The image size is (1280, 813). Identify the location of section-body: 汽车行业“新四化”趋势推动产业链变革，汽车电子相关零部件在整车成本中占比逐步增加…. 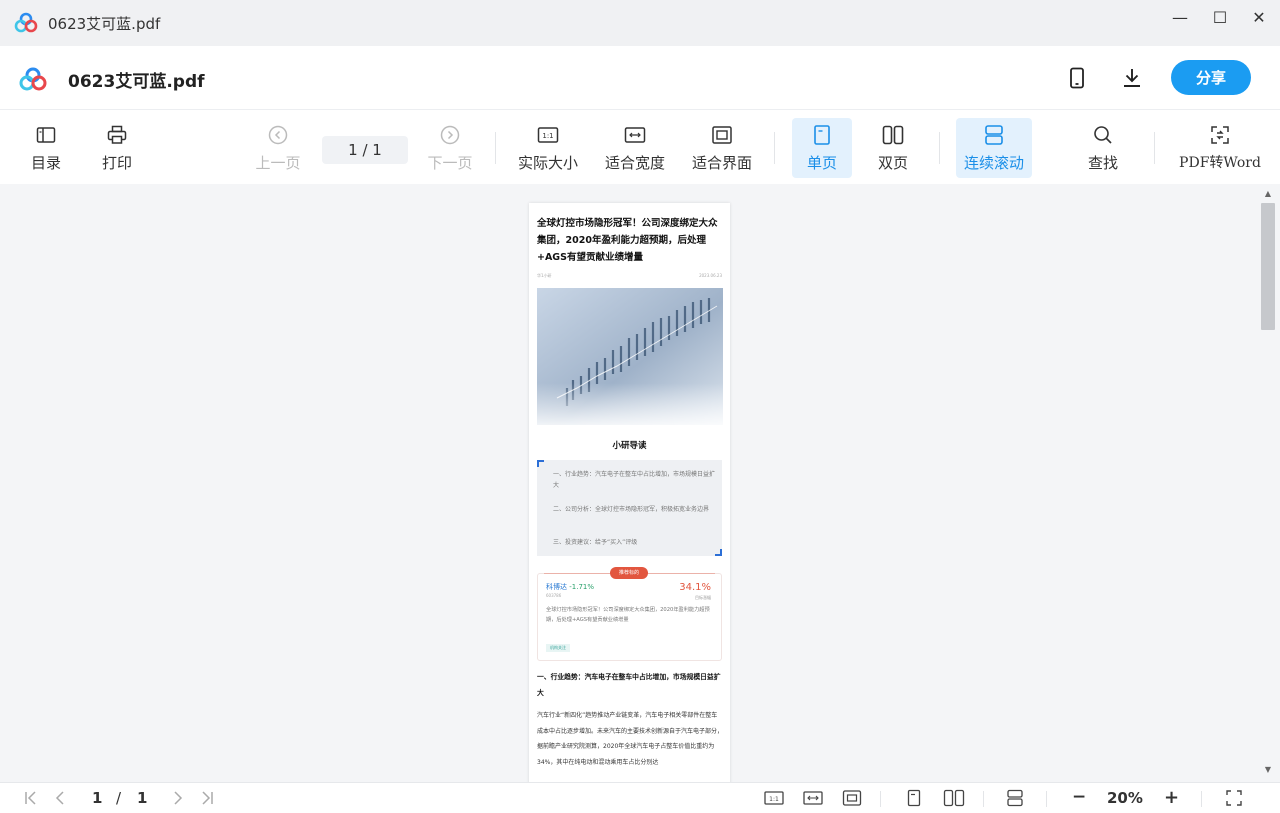
(630, 739).